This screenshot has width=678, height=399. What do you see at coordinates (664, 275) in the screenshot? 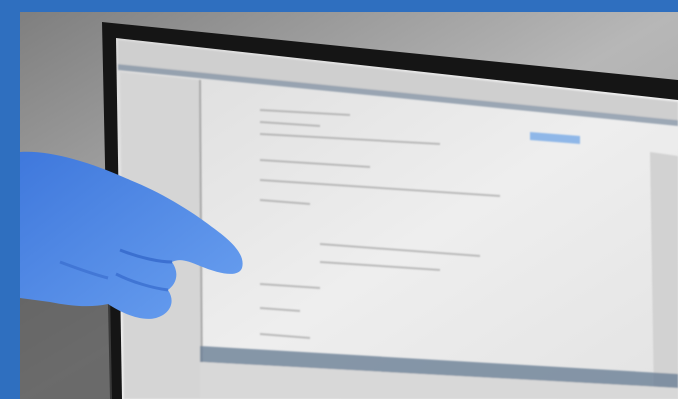
I see `right-panel` at bounding box center [664, 275].